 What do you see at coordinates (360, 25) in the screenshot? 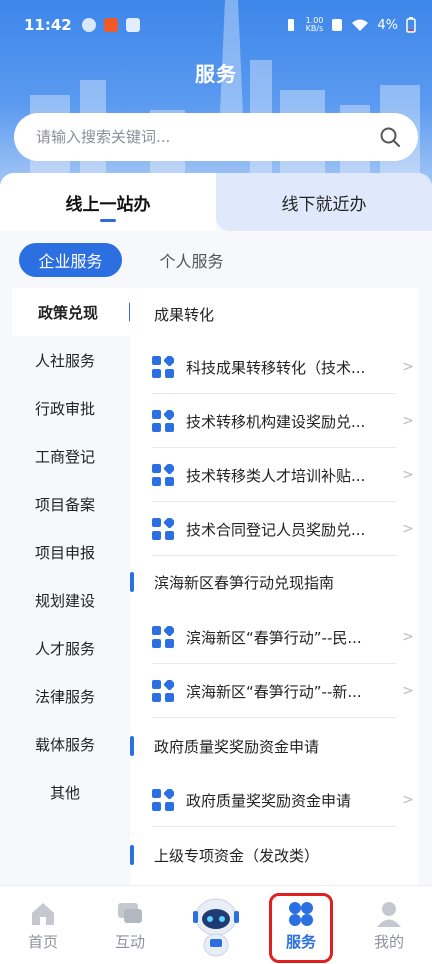
I see `wifi-icon` at bounding box center [360, 25].